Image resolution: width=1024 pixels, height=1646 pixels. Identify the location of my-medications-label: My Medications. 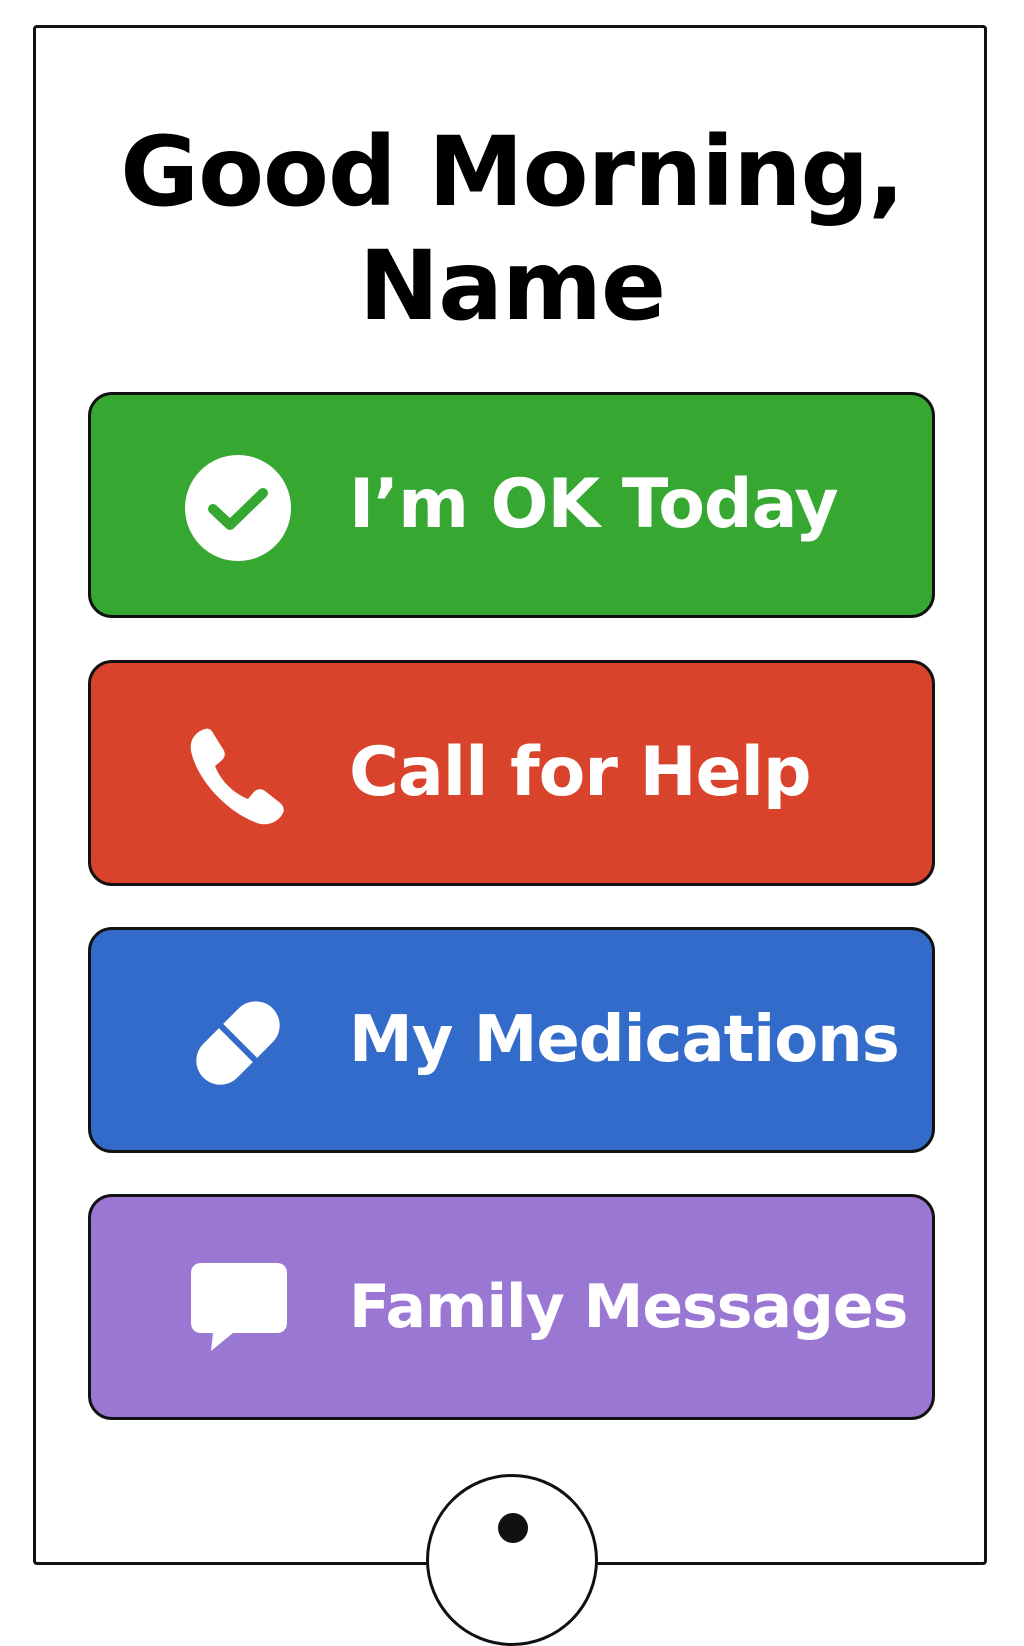
(624, 1040).